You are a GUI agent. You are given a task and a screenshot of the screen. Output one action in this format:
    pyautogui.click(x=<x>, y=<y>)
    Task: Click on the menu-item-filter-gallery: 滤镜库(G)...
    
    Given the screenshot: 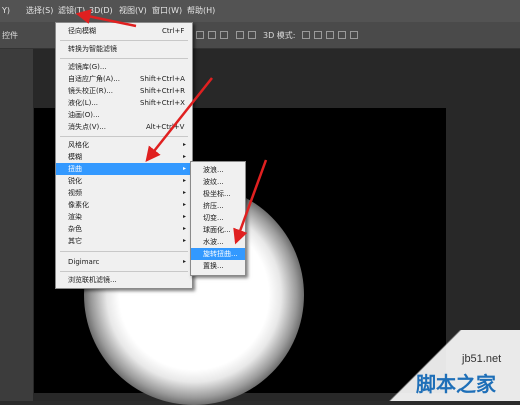 What is the action you would take?
    pyautogui.click(x=124, y=67)
    